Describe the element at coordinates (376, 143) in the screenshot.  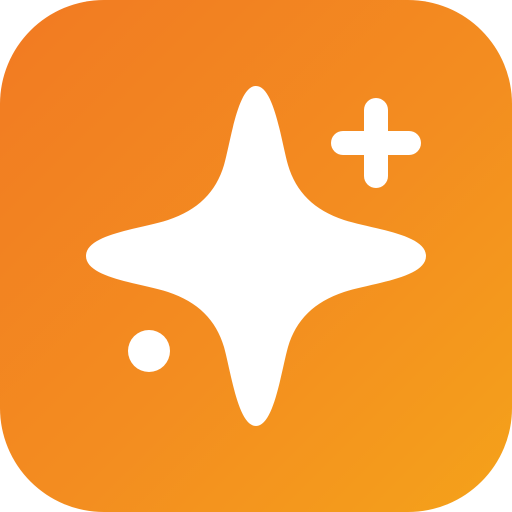
I see `plus-icon` at that location.